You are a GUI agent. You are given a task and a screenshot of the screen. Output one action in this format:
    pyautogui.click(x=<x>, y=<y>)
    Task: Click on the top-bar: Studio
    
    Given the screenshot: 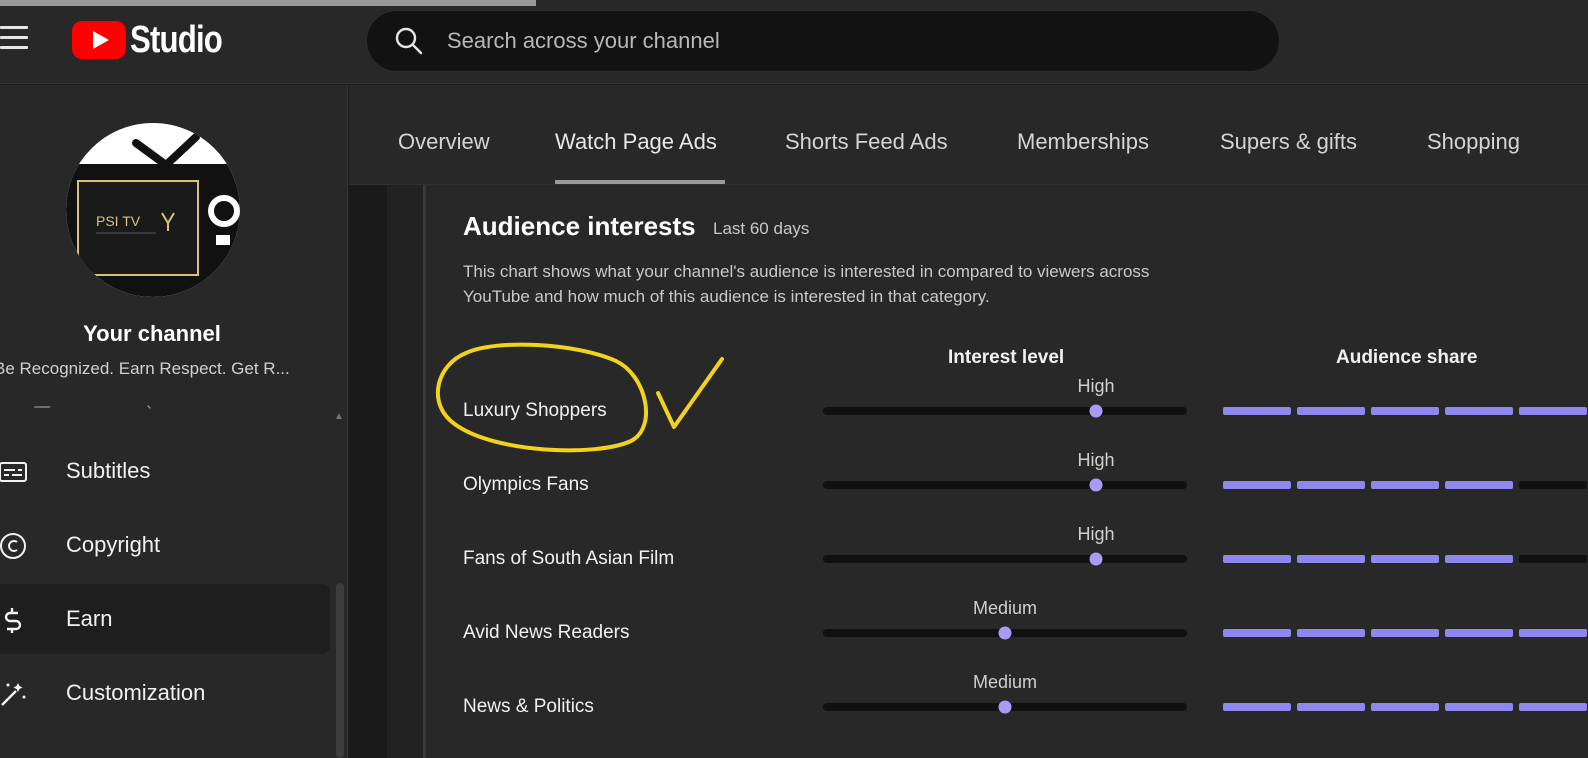 What is the action you would take?
    pyautogui.click(x=794, y=42)
    